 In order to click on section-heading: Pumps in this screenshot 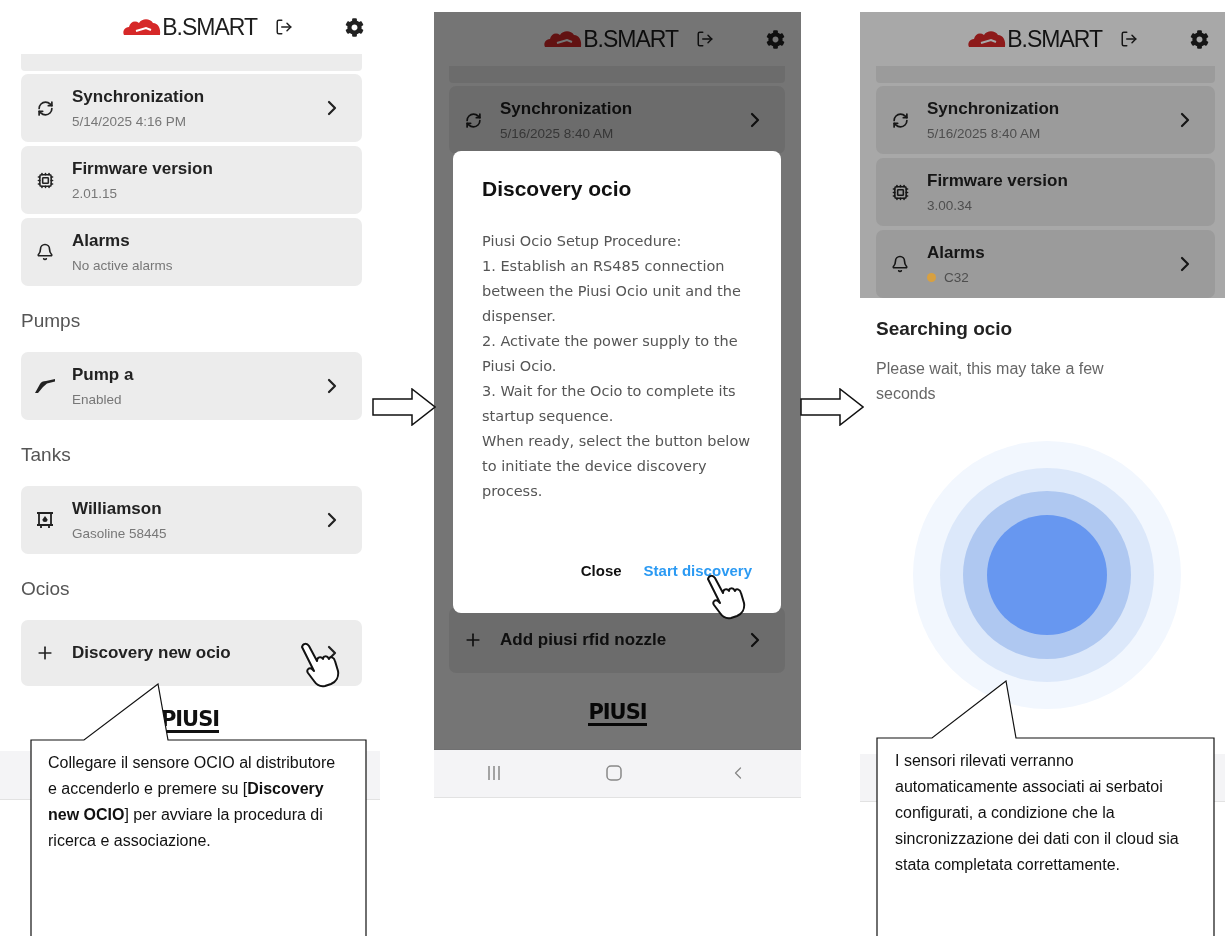, I will do `click(51, 321)`.